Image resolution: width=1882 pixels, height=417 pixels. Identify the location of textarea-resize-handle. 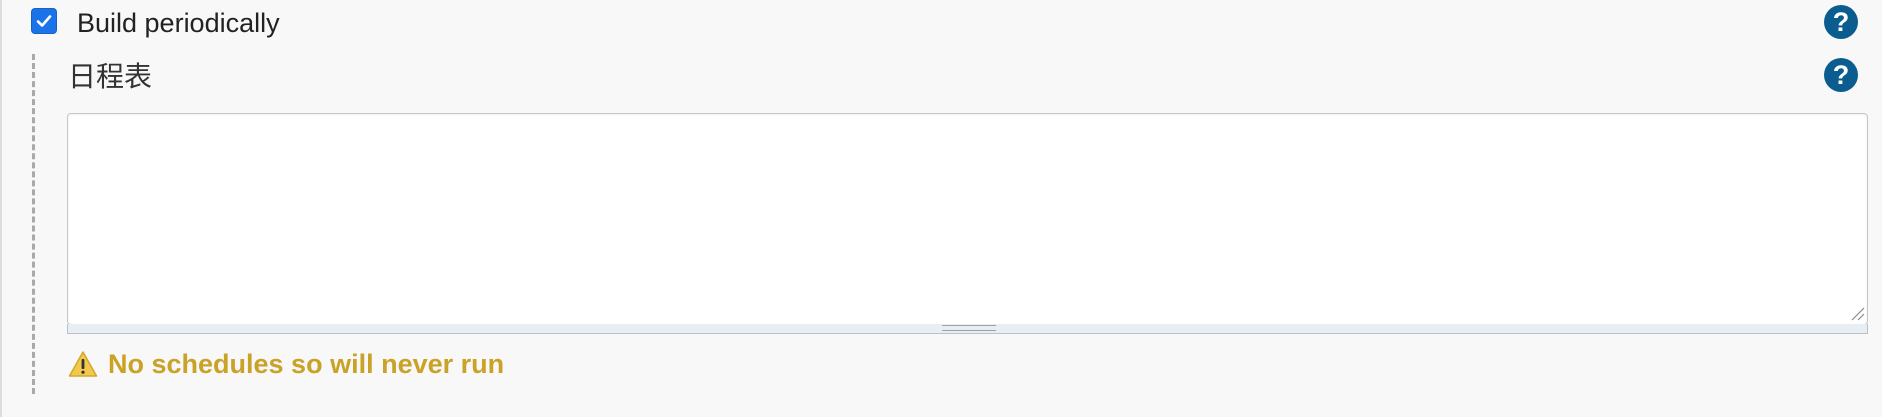
(967, 329).